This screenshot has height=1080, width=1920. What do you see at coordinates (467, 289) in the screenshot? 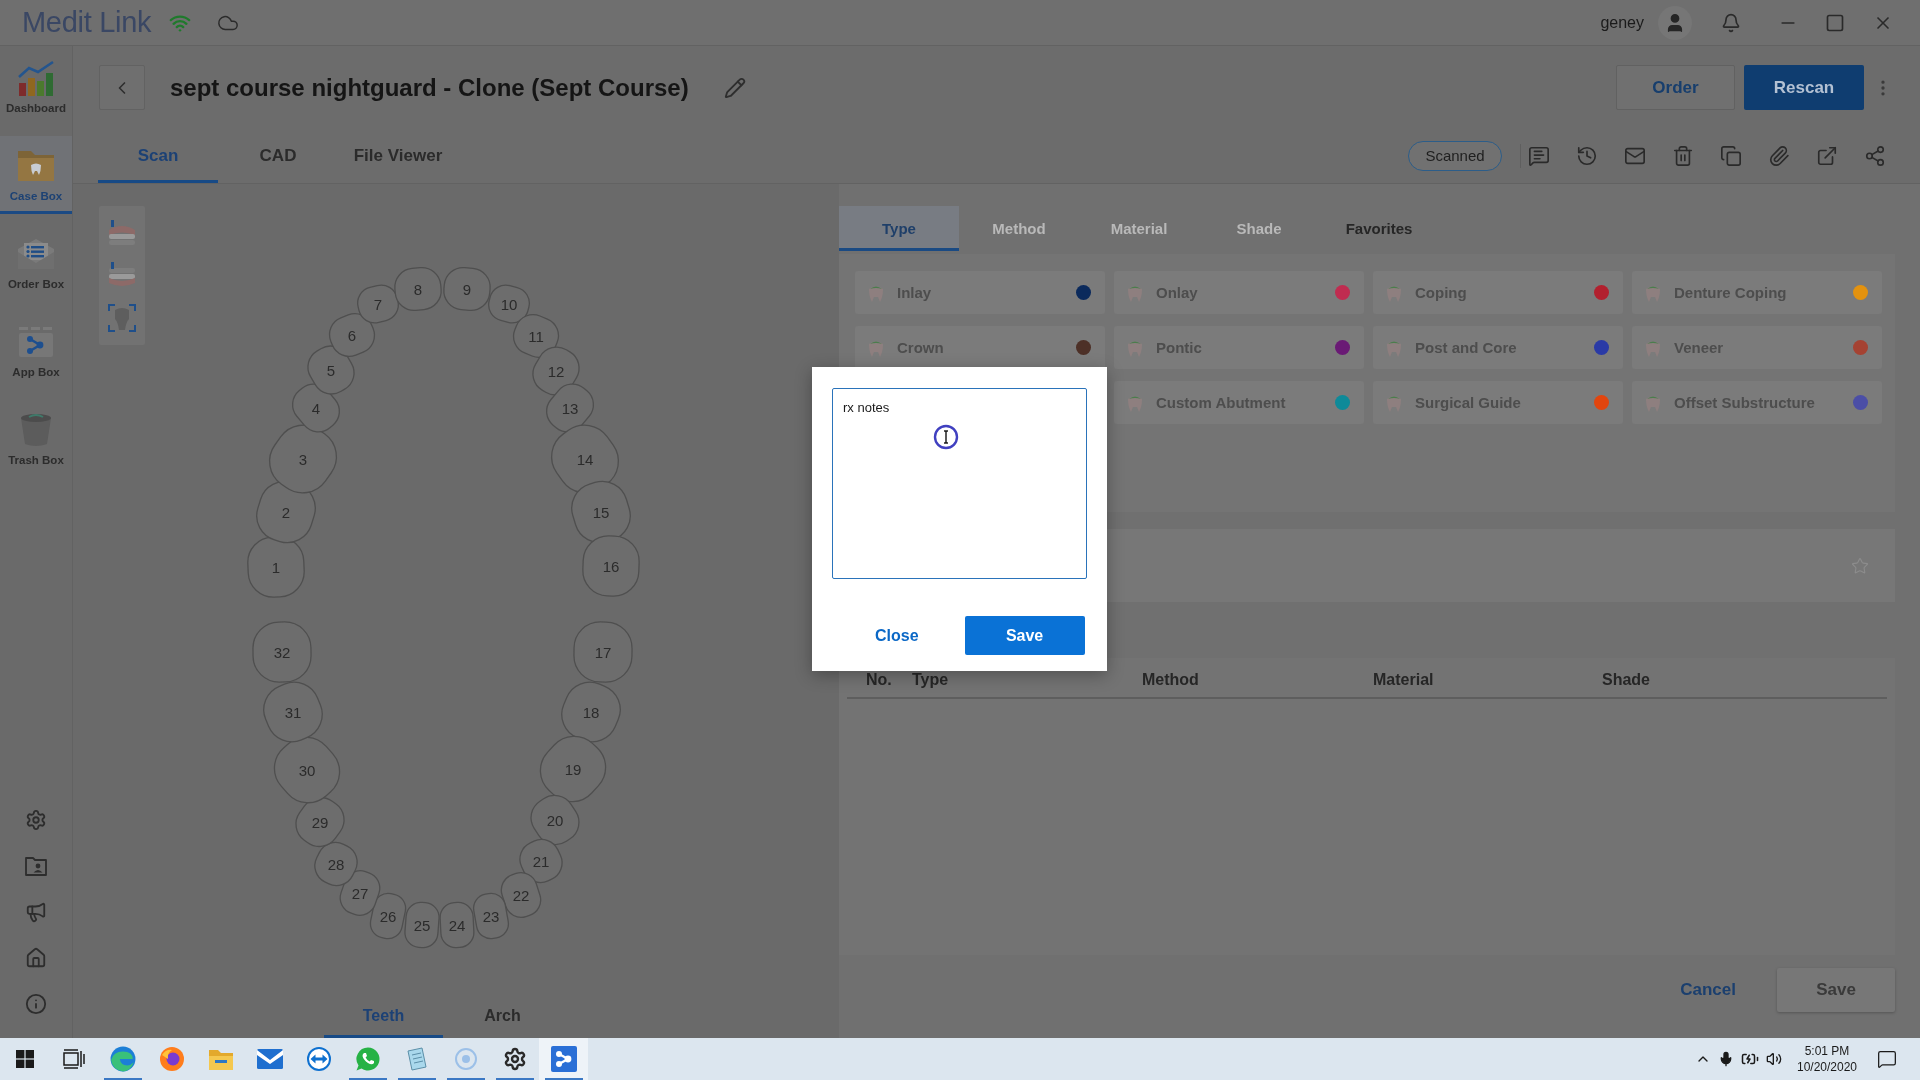
I see `tooth: 9` at bounding box center [467, 289].